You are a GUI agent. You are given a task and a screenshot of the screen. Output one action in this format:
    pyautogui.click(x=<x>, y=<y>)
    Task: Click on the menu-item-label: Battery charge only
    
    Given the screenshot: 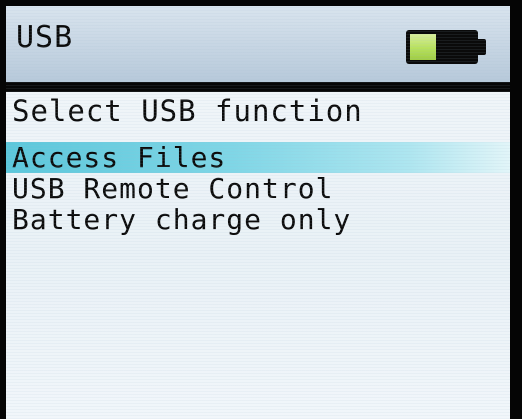 What is the action you would take?
    pyautogui.click(x=182, y=219)
    